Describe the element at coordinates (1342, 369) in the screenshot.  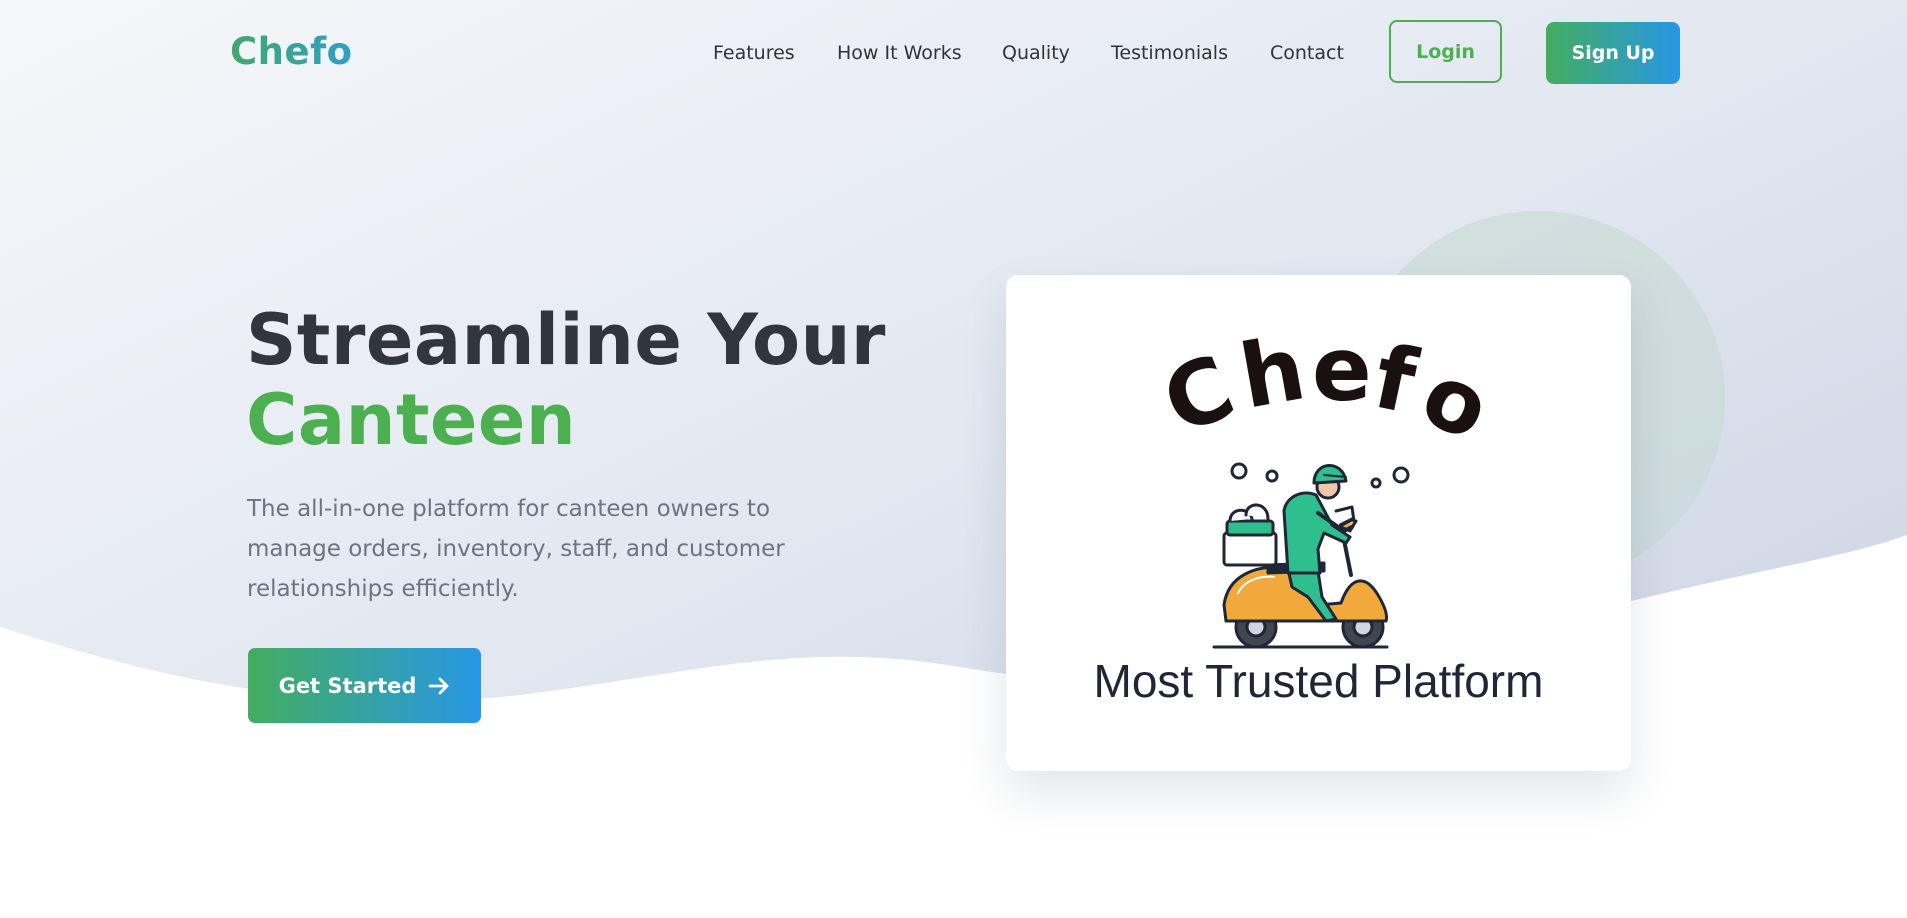
I see `card-logo-letter: e` at that location.